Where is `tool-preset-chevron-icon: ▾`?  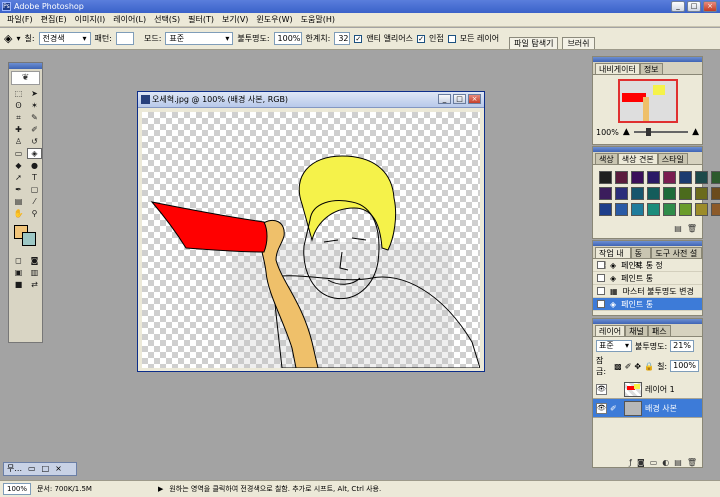 tool-preset-chevron-icon: ▾ is located at coordinates (18, 38).